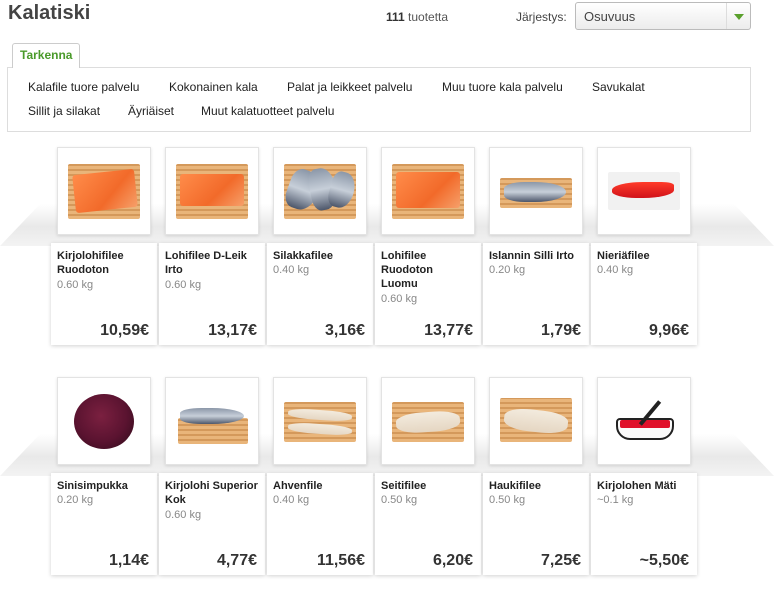 This screenshot has height=594, width=774. Describe the element at coordinates (416, 270) in the screenshot. I see `product-name: Lohifilee Ruodoton Luomu` at that location.